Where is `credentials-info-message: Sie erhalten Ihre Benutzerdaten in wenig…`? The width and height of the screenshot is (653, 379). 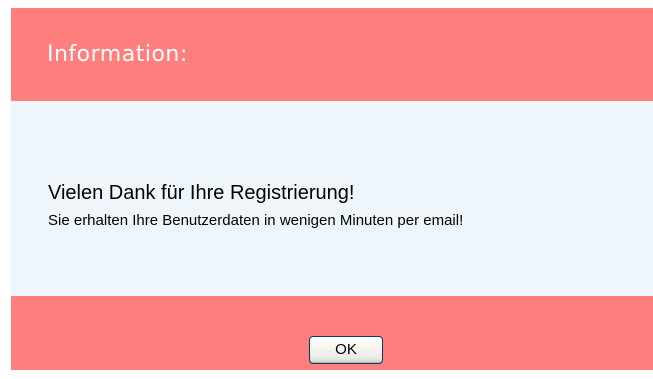
credentials-info-message: Sie erhalten Ihre Benutzerdaten in wenig… is located at coordinates (256, 220).